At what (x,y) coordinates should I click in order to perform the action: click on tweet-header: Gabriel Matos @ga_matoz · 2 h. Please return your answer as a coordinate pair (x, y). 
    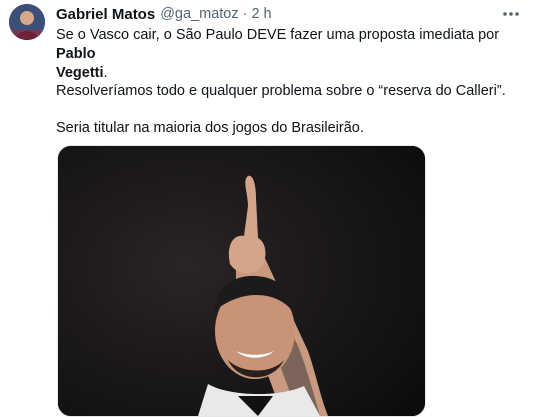
    Looking at the image, I should click on (276, 14).